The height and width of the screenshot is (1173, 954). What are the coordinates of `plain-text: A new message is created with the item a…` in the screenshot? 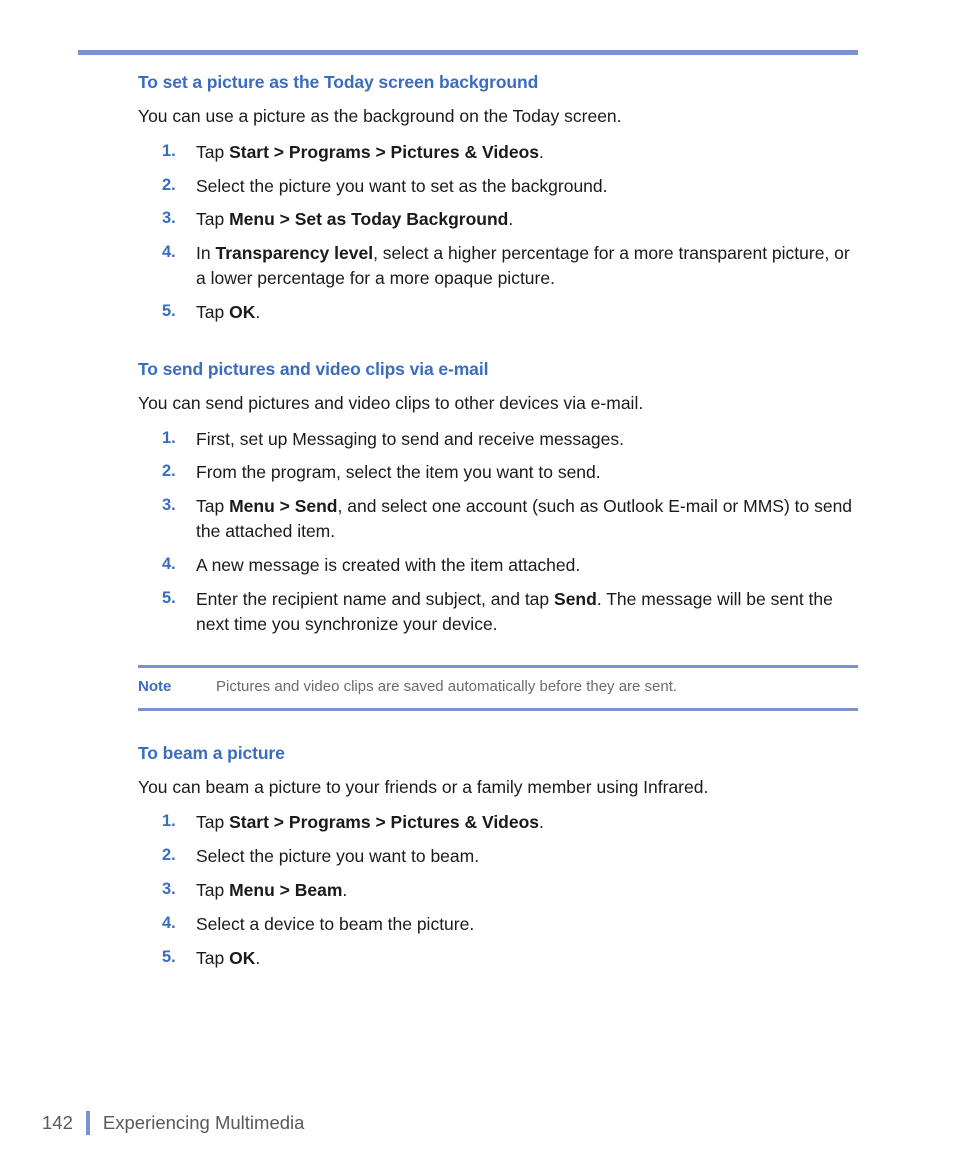 It's located at (388, 564).